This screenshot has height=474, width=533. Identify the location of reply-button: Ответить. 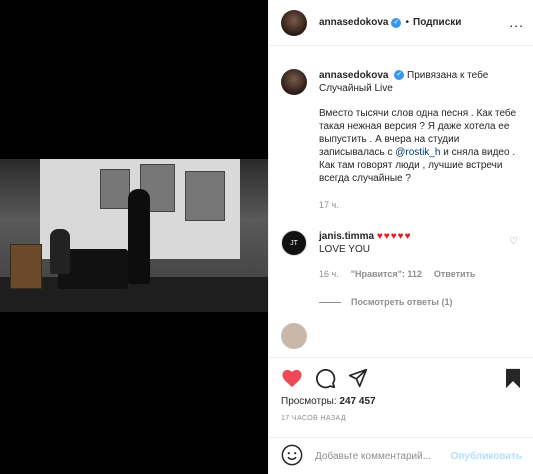
(455, 274).